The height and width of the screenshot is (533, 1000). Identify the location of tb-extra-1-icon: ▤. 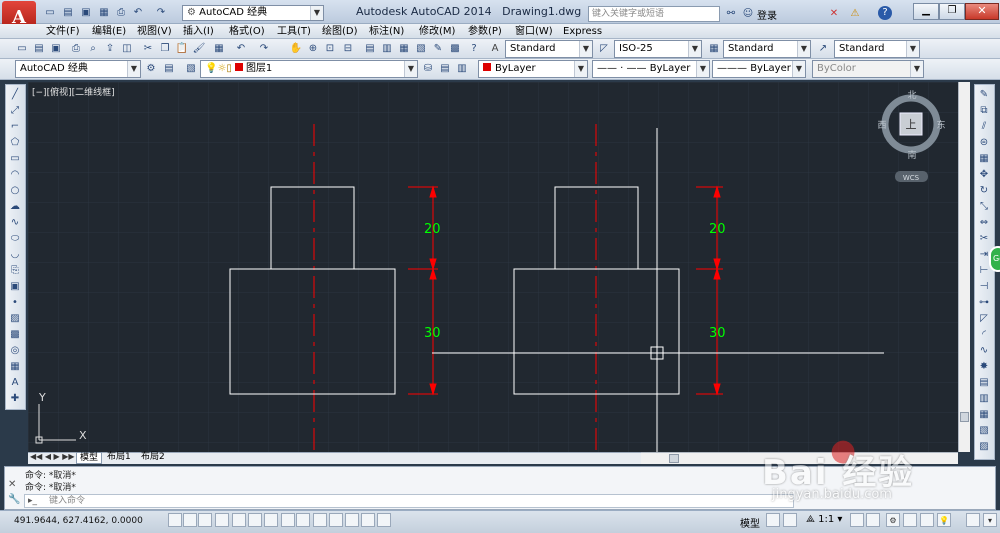
(984, 382).